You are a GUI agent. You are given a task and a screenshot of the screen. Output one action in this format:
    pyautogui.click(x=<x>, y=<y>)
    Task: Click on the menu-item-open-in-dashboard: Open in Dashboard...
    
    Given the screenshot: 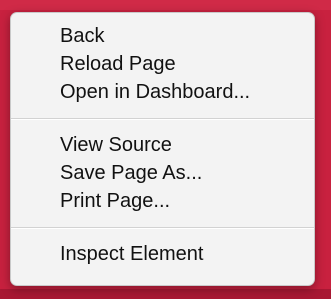 What is the action you would take?
    pyautogui.click(x=162, y=92)
    